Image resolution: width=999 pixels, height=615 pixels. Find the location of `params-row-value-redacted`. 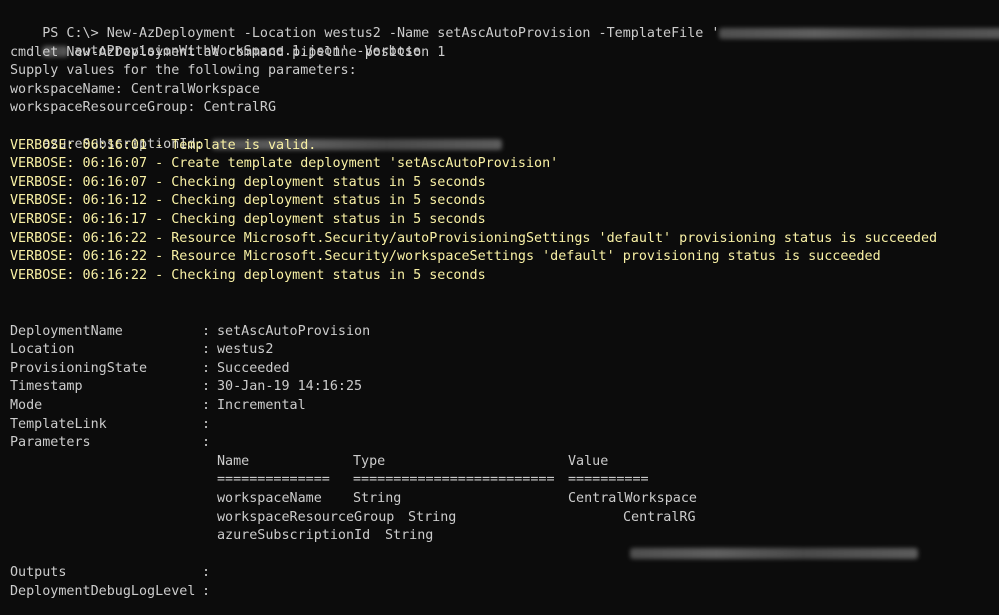

params-row-value-redacted is located at coordinates (758, 543).